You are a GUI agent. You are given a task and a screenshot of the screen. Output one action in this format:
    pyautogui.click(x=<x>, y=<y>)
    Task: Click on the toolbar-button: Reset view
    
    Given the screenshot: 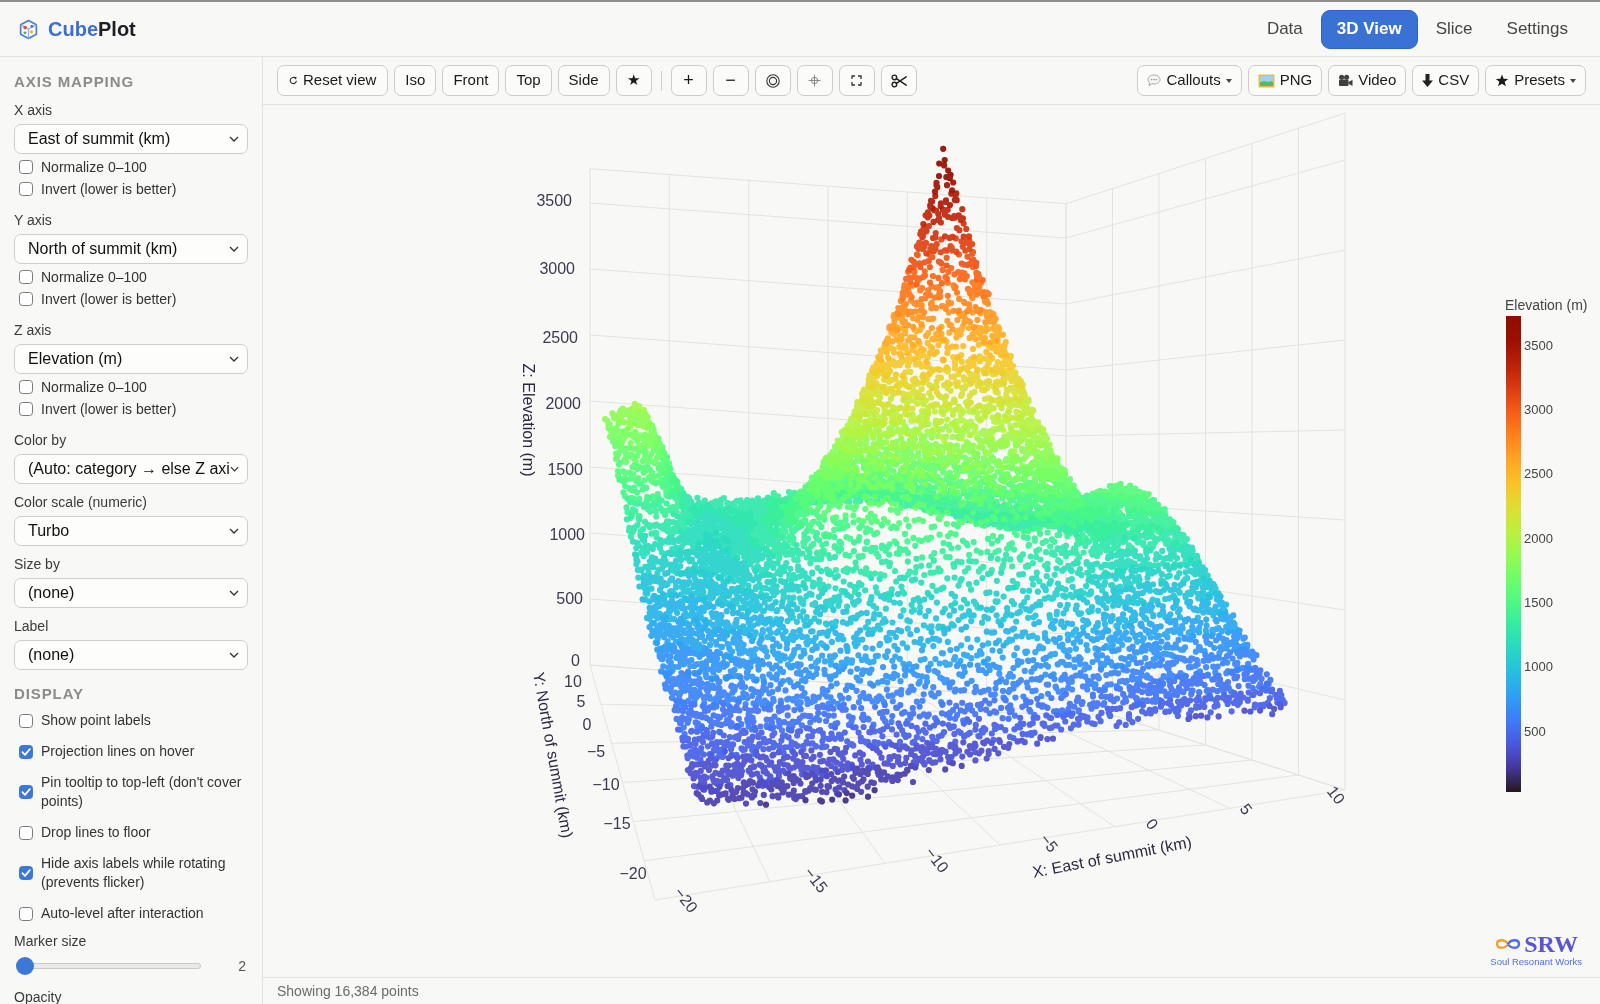 What is the action you would take?
    pyautogui.click(x=333, y=80)
    